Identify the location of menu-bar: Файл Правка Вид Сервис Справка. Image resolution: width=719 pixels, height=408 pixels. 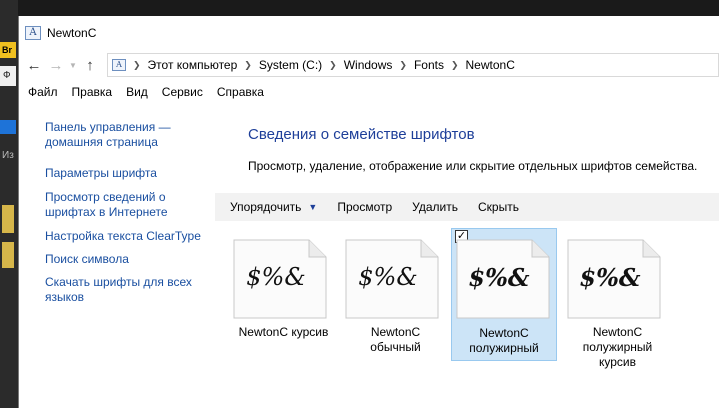
(369, 92).